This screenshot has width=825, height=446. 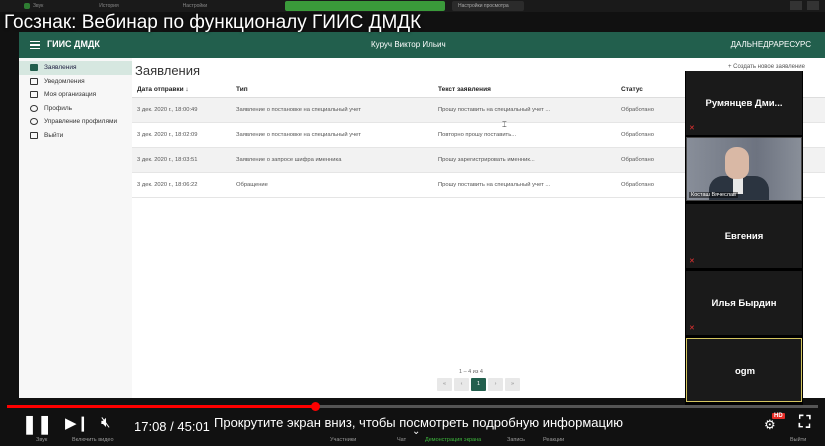 What do you see at coordinates (516, 440) in the screenshot?
I see `record-button: Запись` at bounding box center [516, 440].